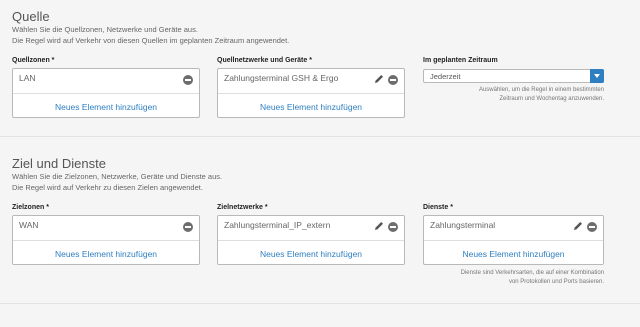  What do you see at coordinates (33, 60) in the screenshot?
I see `source-zones-label: Quellzonen *` at bounding box center [33, 60].